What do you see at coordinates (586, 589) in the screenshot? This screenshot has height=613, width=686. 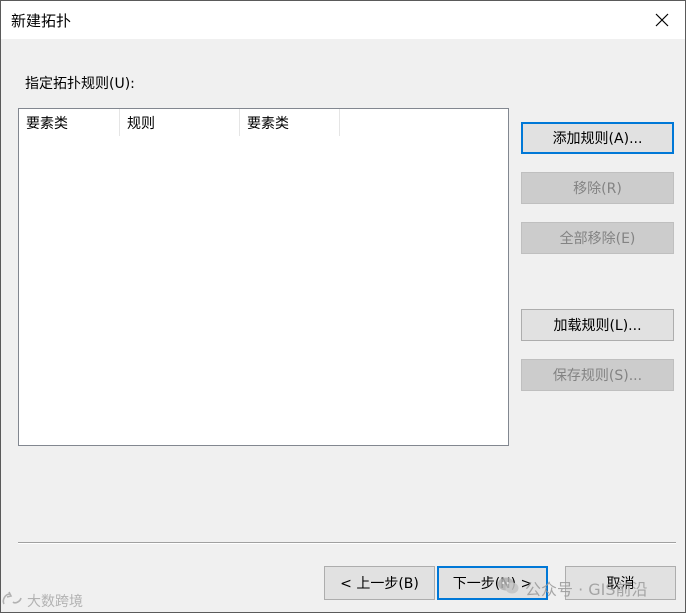 I see `watermark-right-text: 公众号 · GIS前沿` at bounding box center [586, 589].